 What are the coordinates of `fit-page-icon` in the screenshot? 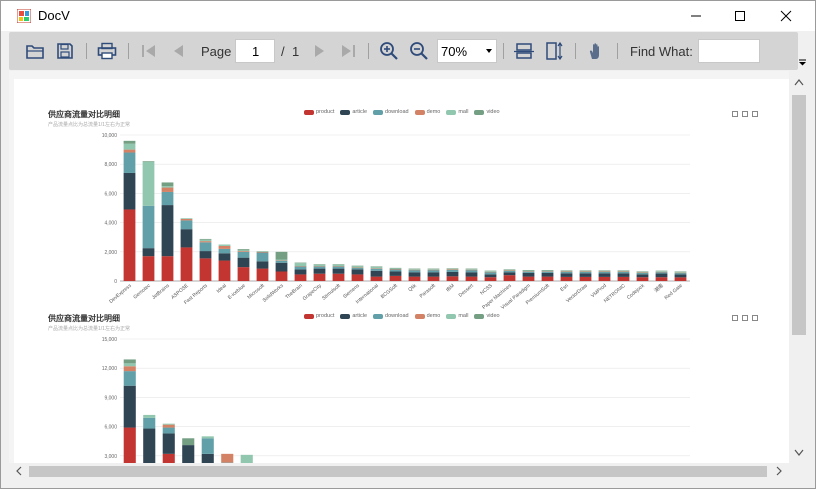 It's located at (554, 51).